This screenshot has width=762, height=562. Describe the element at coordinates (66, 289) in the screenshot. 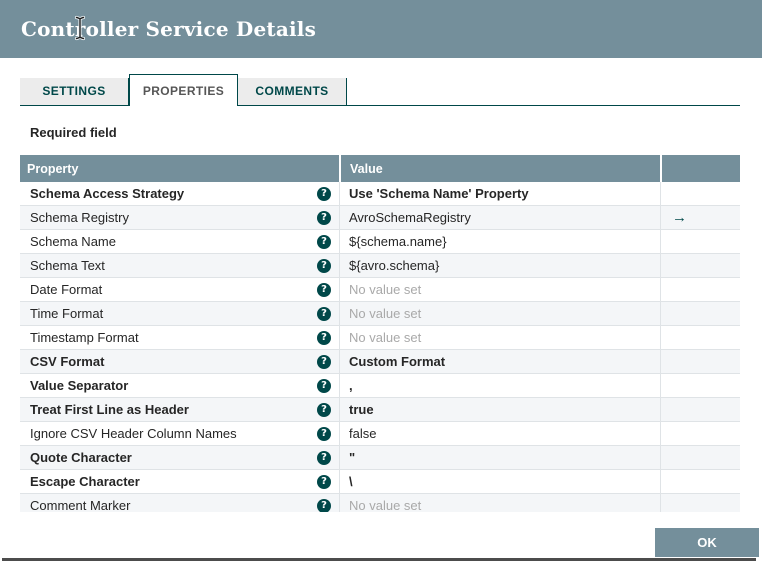

I see `property-name: Date Format` at that location.